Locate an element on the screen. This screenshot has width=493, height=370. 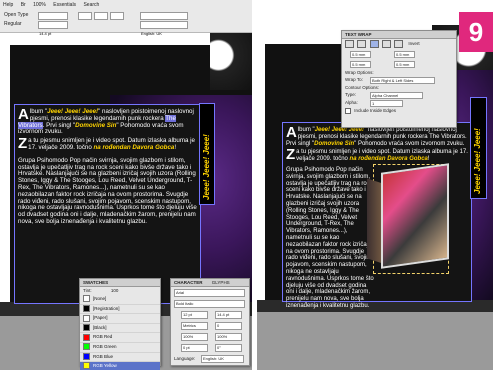
offset-row-2: 0.5 mm 0.5 mm is located at coordinates (399, 64).